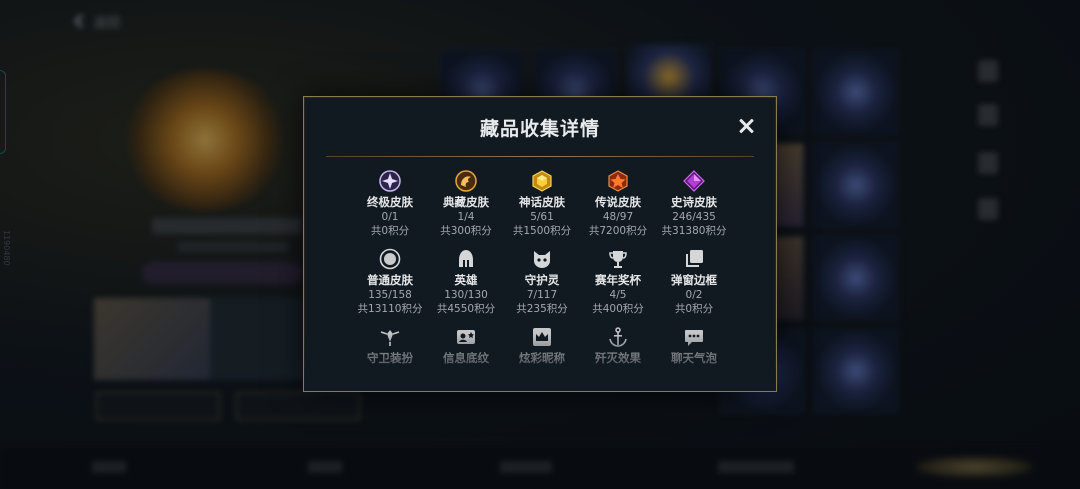 This screenshot has height=489, width=1080. I want to click on ward-icon, so click(390, 337).